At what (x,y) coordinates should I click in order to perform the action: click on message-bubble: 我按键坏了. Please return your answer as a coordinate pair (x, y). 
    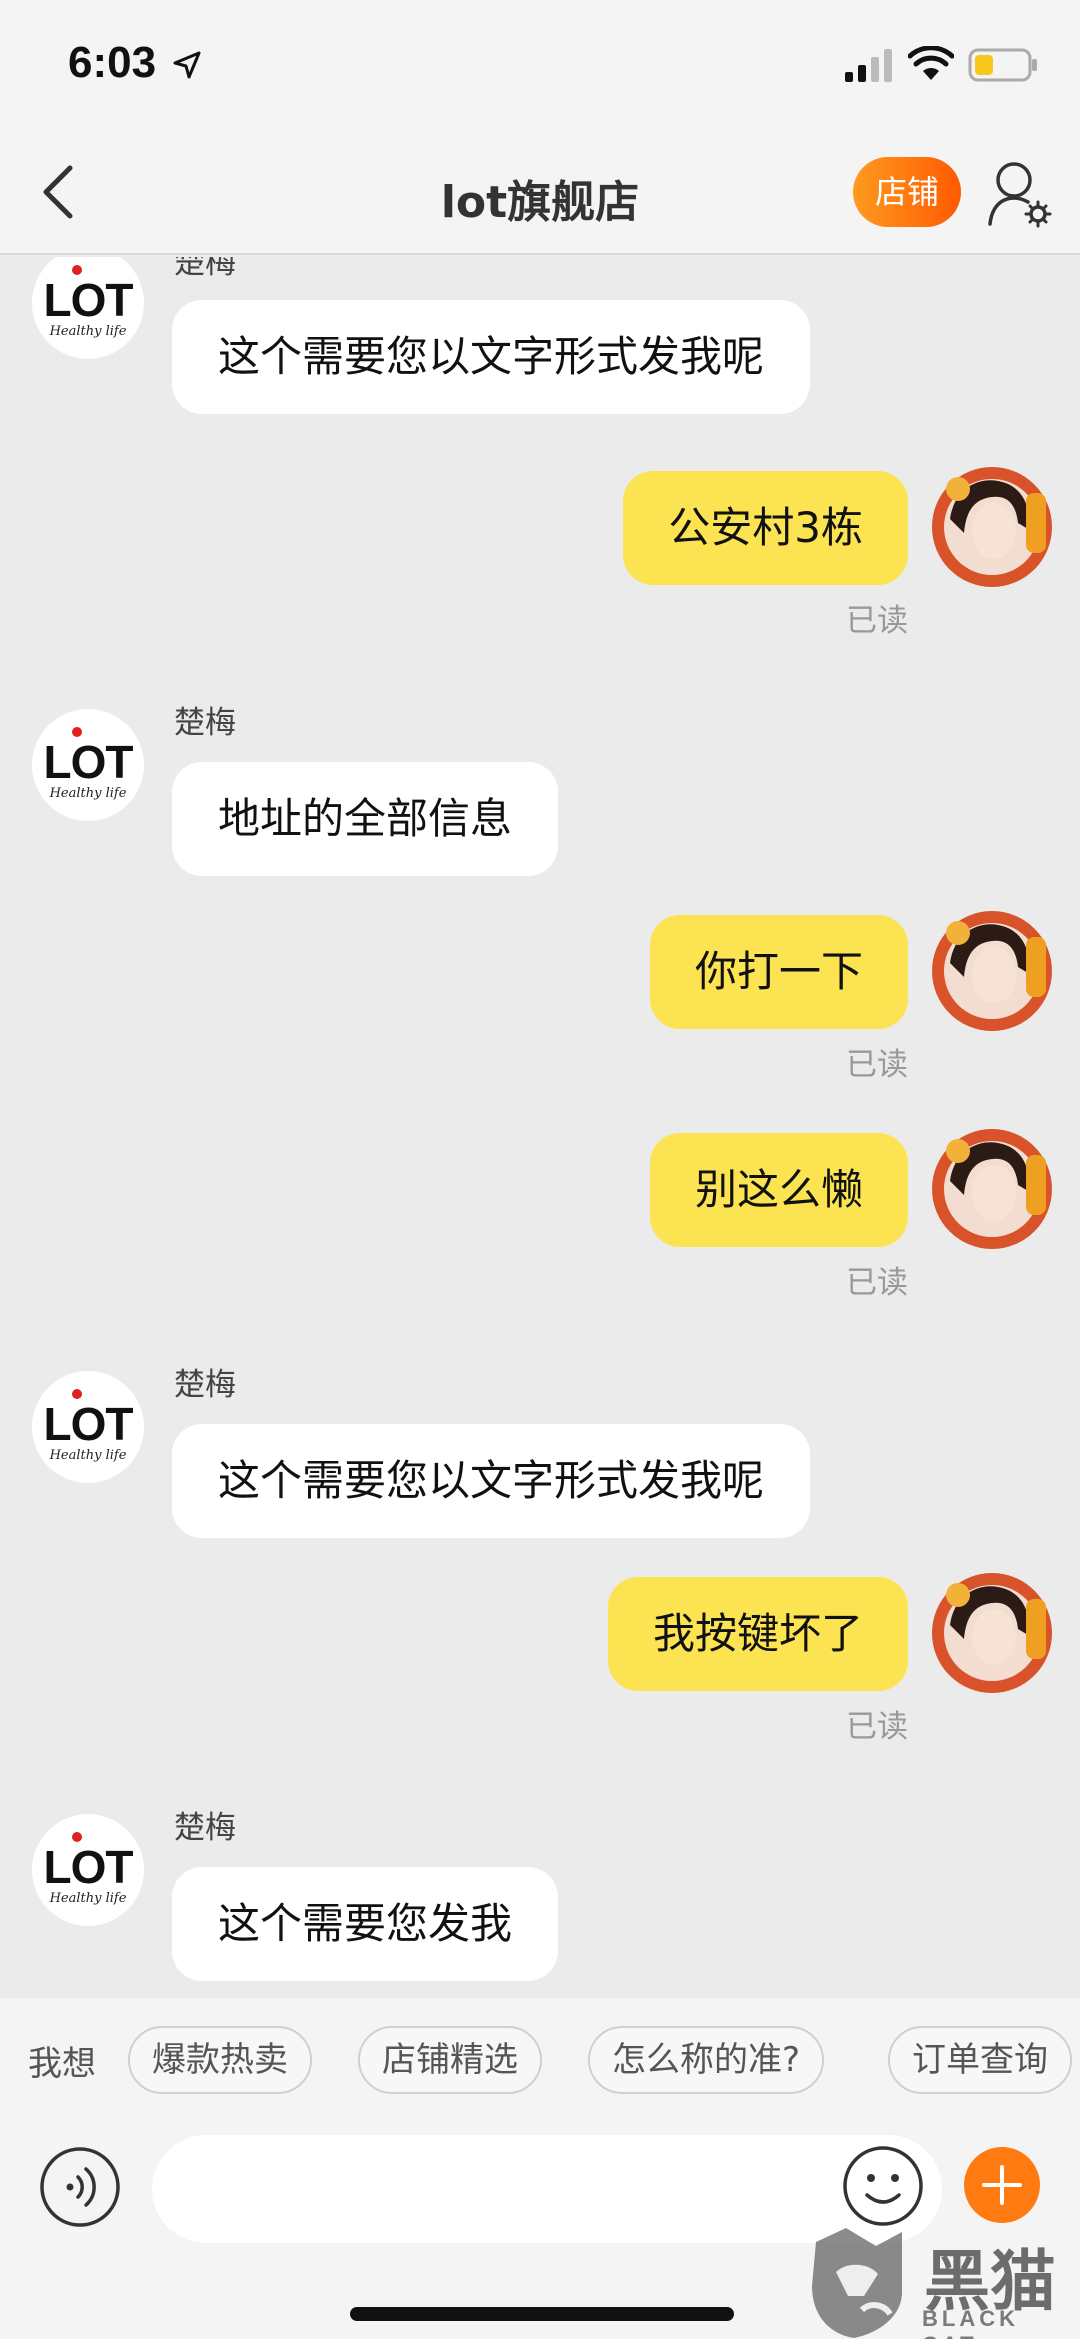
    Looking at the image, I should click on (757, 1634).